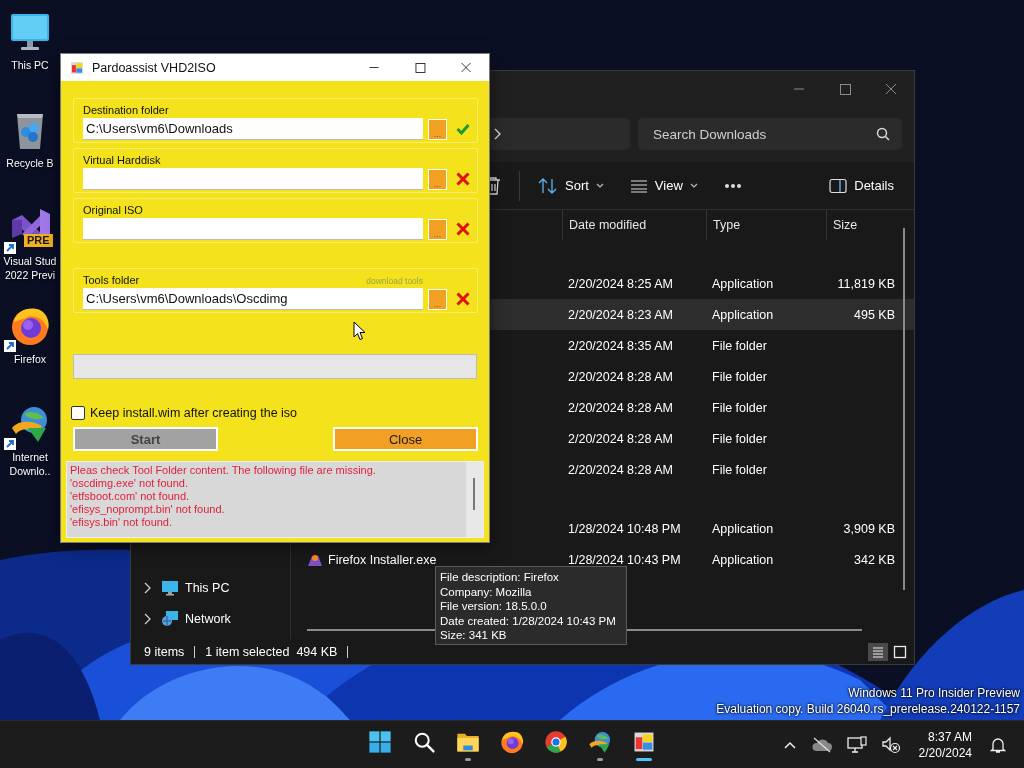 The width and height of the screenshot is (1024, 768). I want to click on search-input: Search Downloads, so click(764, 134).